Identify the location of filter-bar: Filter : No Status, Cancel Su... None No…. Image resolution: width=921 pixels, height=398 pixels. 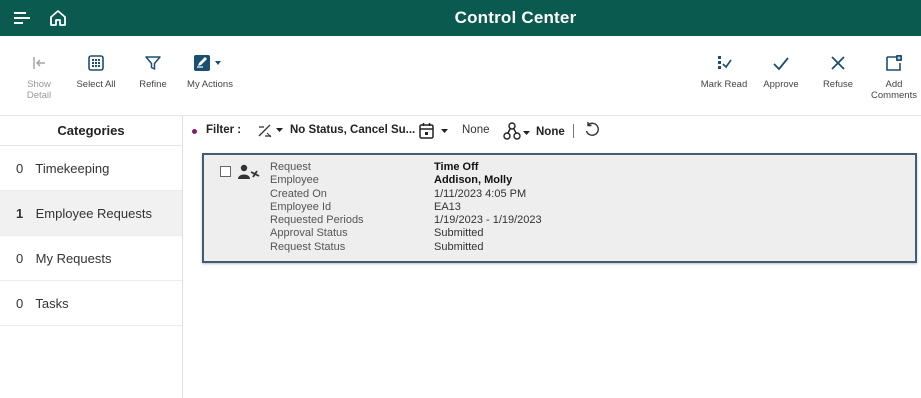
(552, 131).